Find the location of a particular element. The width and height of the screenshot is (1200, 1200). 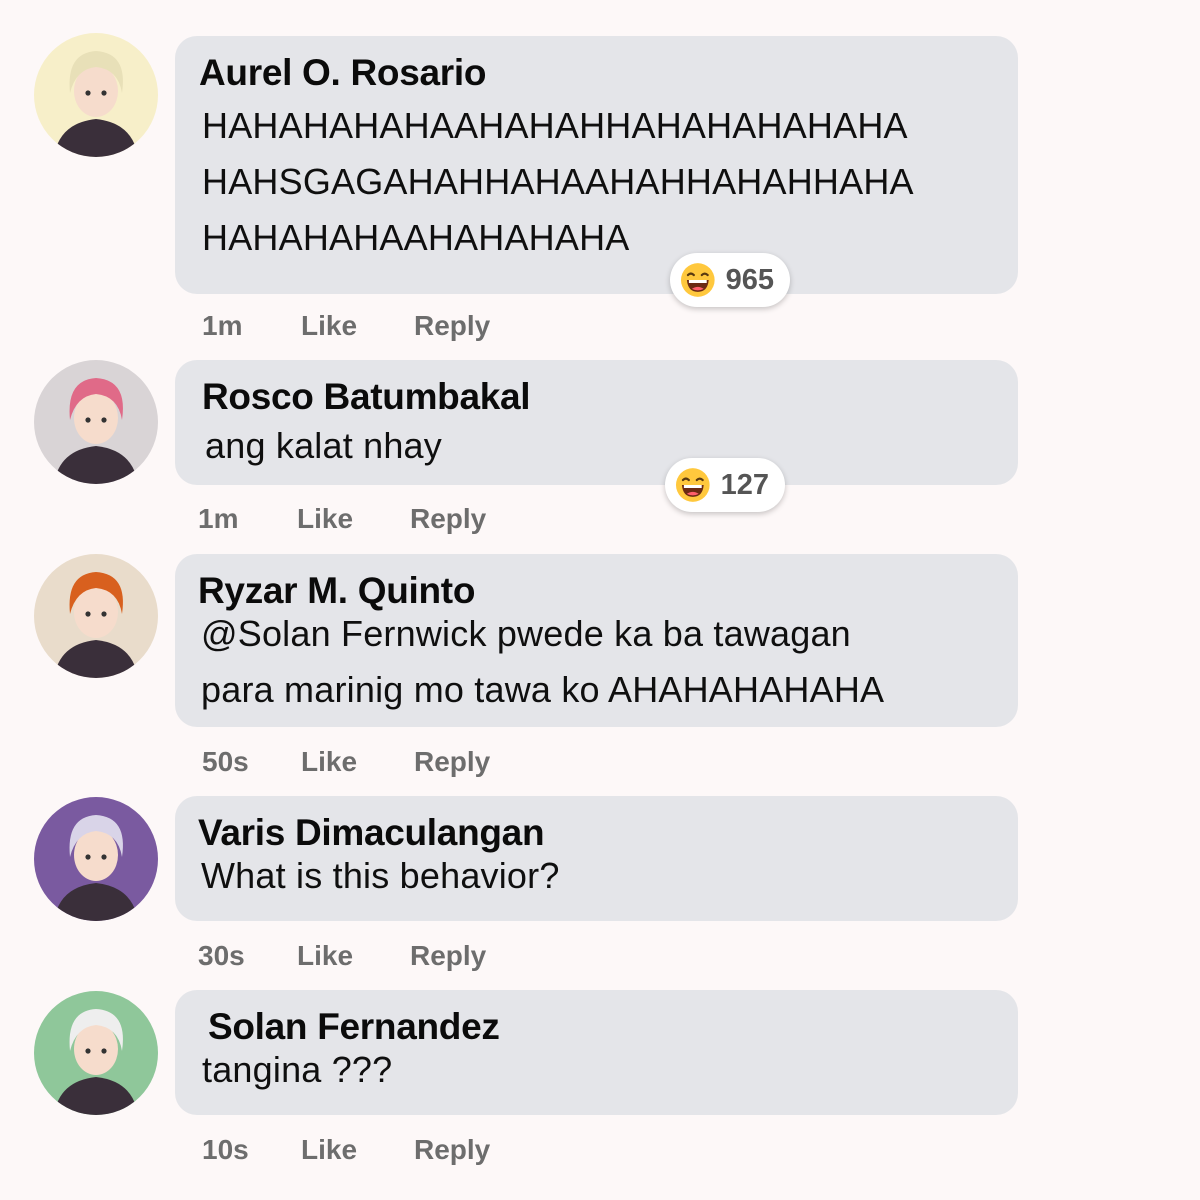

comment-text: What is this behavior? is located at coordinates (380, 875).